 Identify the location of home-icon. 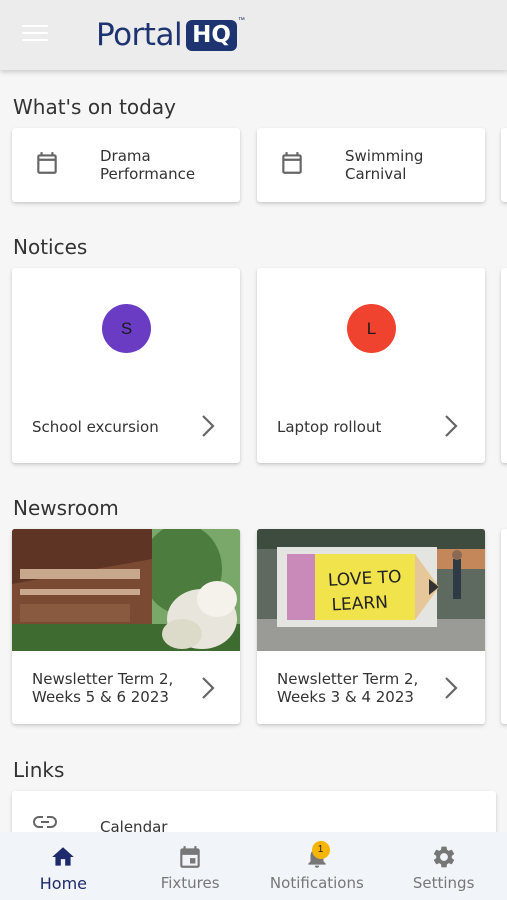
(63, 856).